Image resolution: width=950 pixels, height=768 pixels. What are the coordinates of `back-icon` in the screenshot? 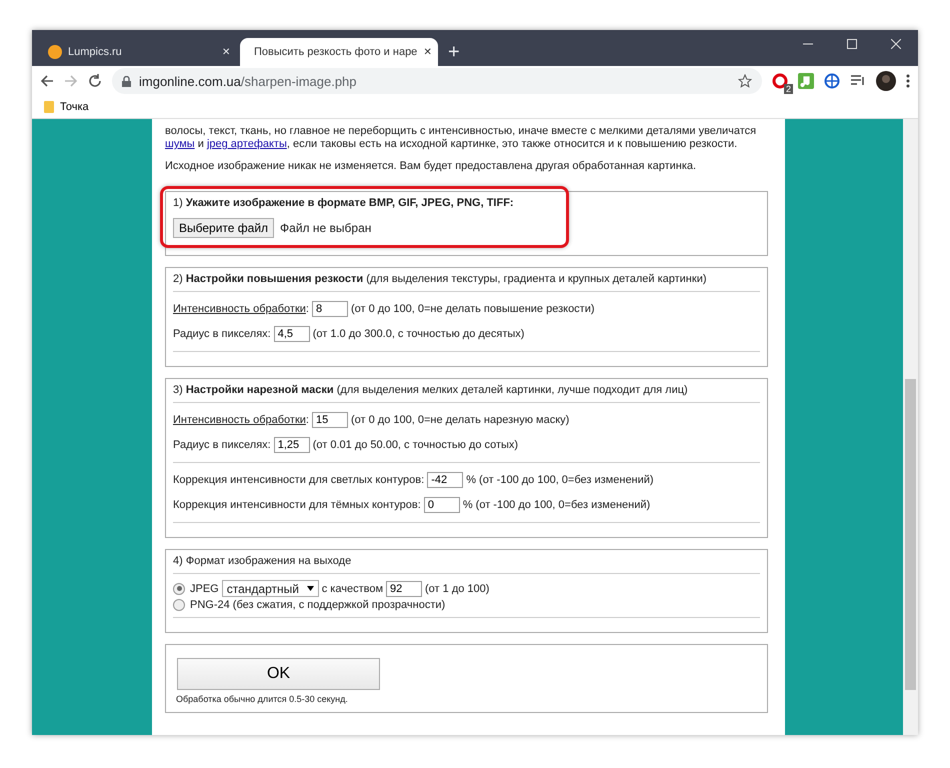 It's located at (47, 81).